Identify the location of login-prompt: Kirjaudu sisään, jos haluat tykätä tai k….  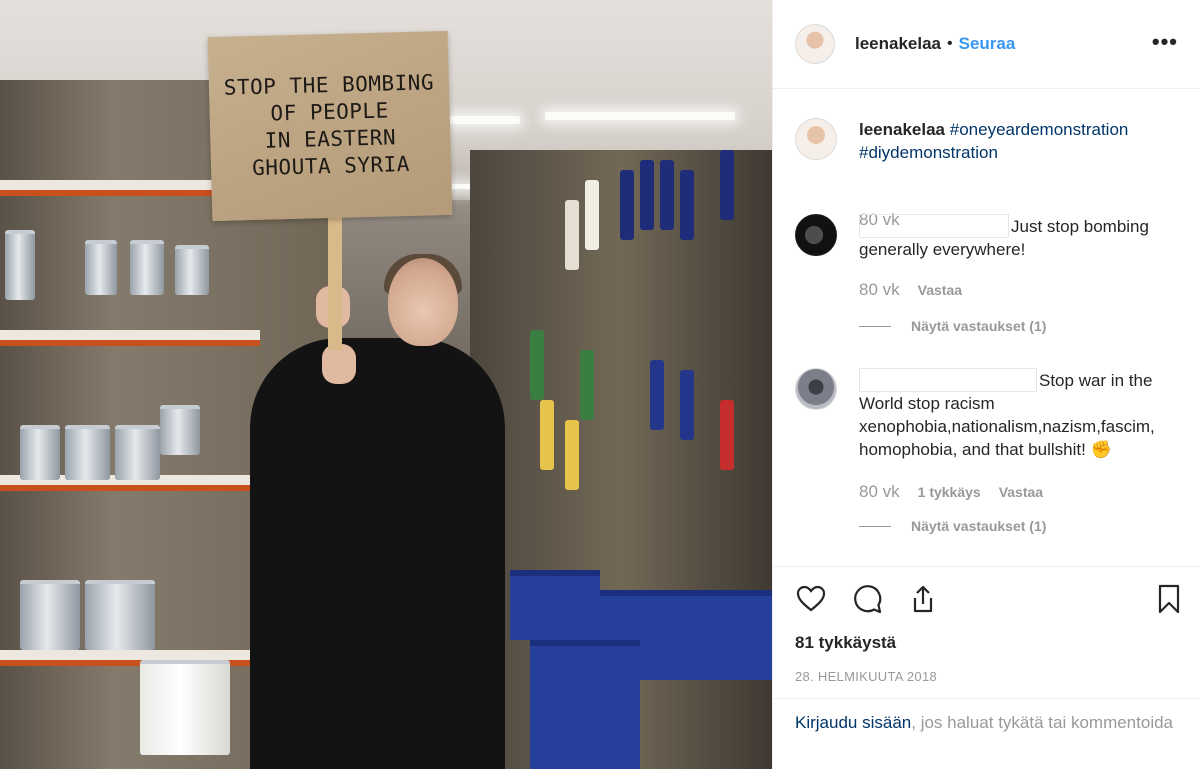
(986, 722).